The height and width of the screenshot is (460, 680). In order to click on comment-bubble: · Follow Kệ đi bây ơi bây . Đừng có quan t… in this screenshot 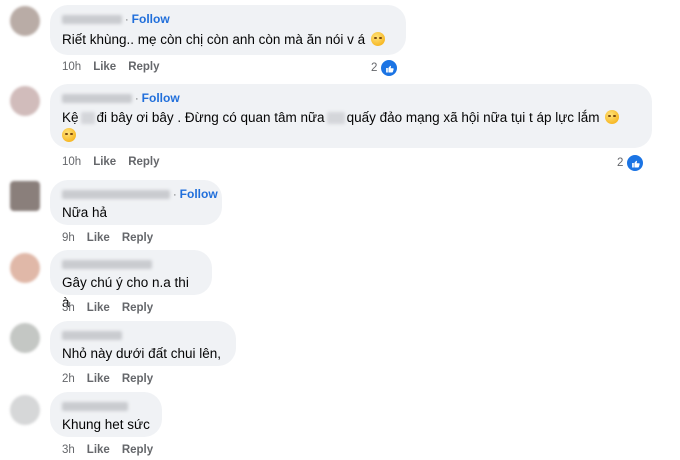, I will do `click(351, 116)`.